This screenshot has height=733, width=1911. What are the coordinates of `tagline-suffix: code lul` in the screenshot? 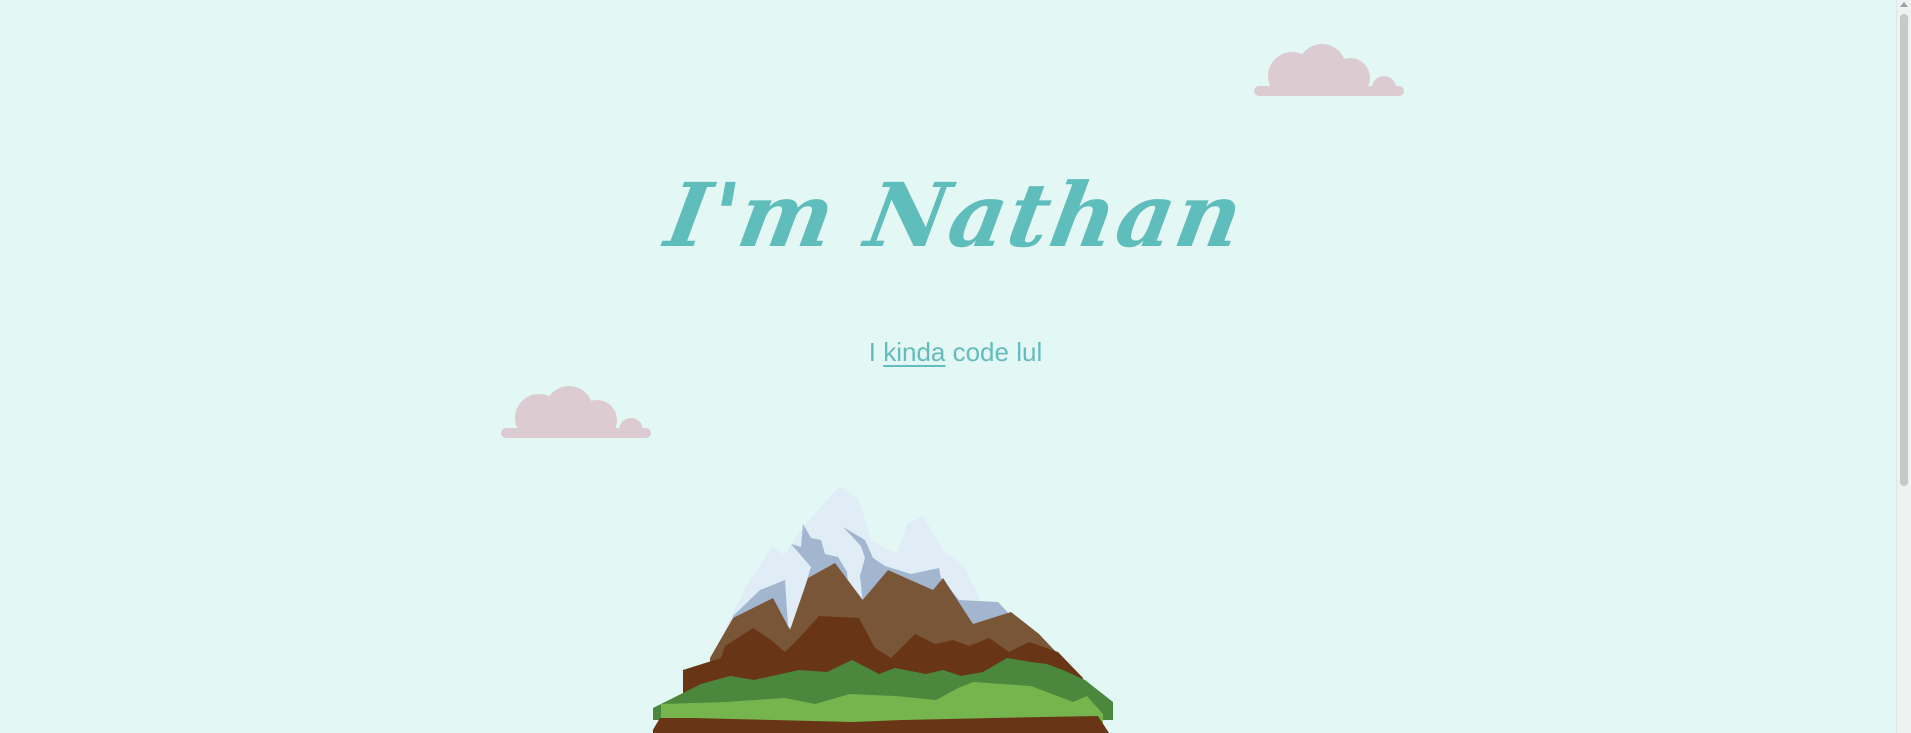 It's located at (994, 352).